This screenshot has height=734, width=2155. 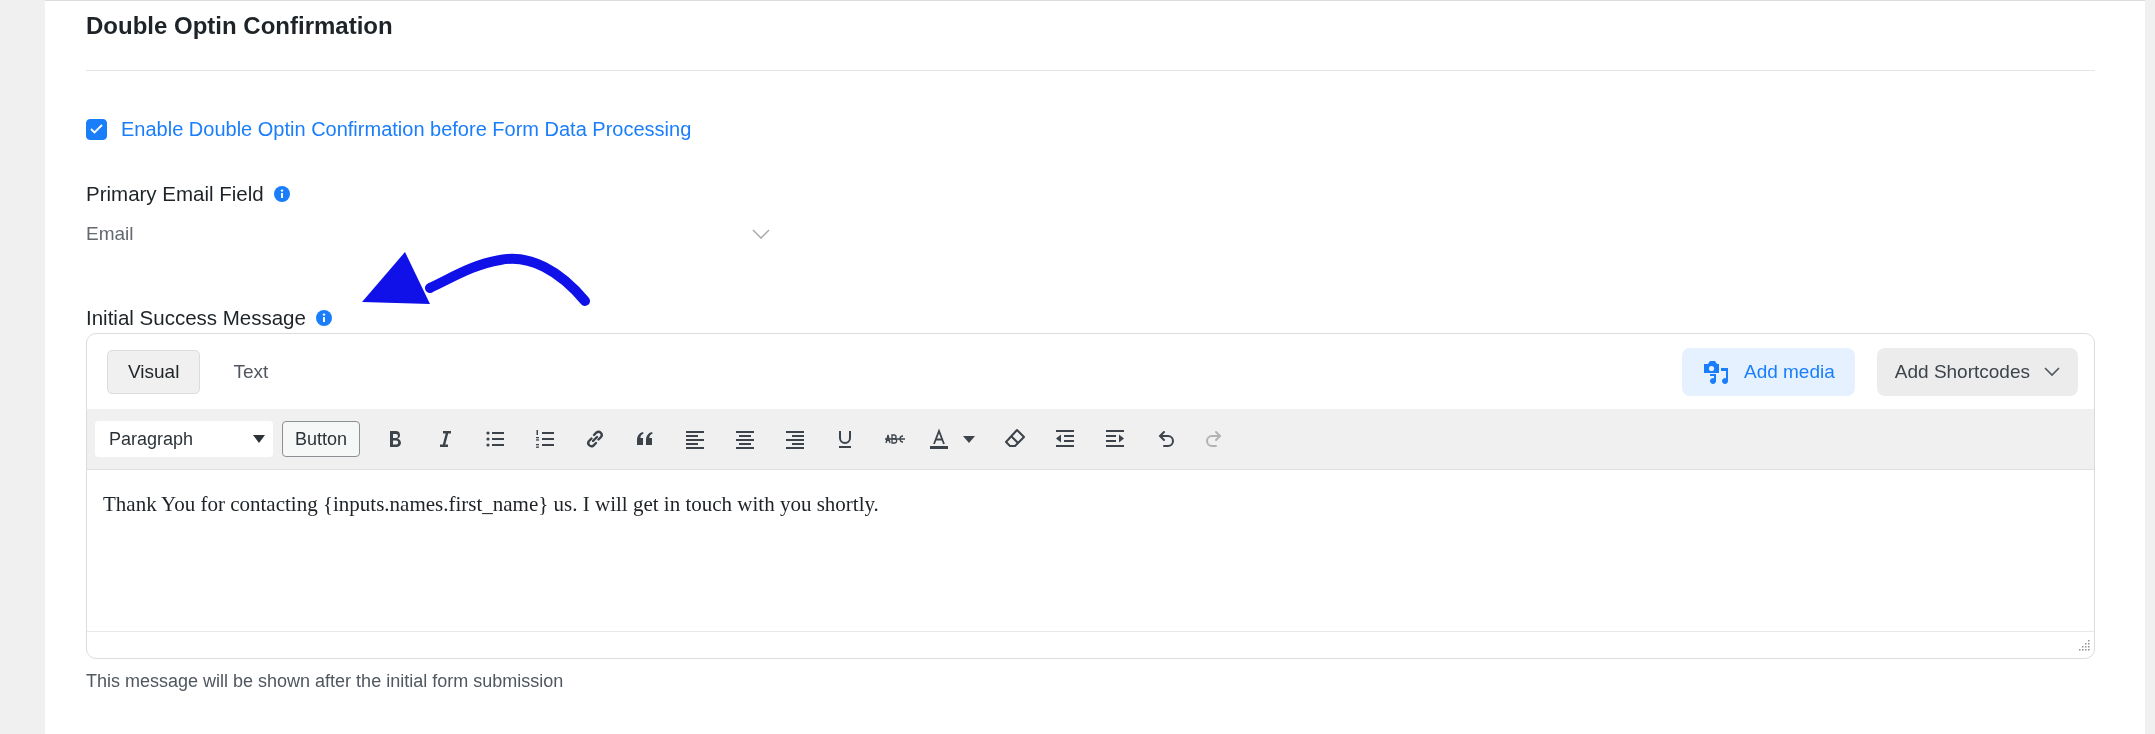 What do you see at coordinates (184, 439) in the screenshot?
I see `format-select: Paragraph` at bounding box center [184, 439].